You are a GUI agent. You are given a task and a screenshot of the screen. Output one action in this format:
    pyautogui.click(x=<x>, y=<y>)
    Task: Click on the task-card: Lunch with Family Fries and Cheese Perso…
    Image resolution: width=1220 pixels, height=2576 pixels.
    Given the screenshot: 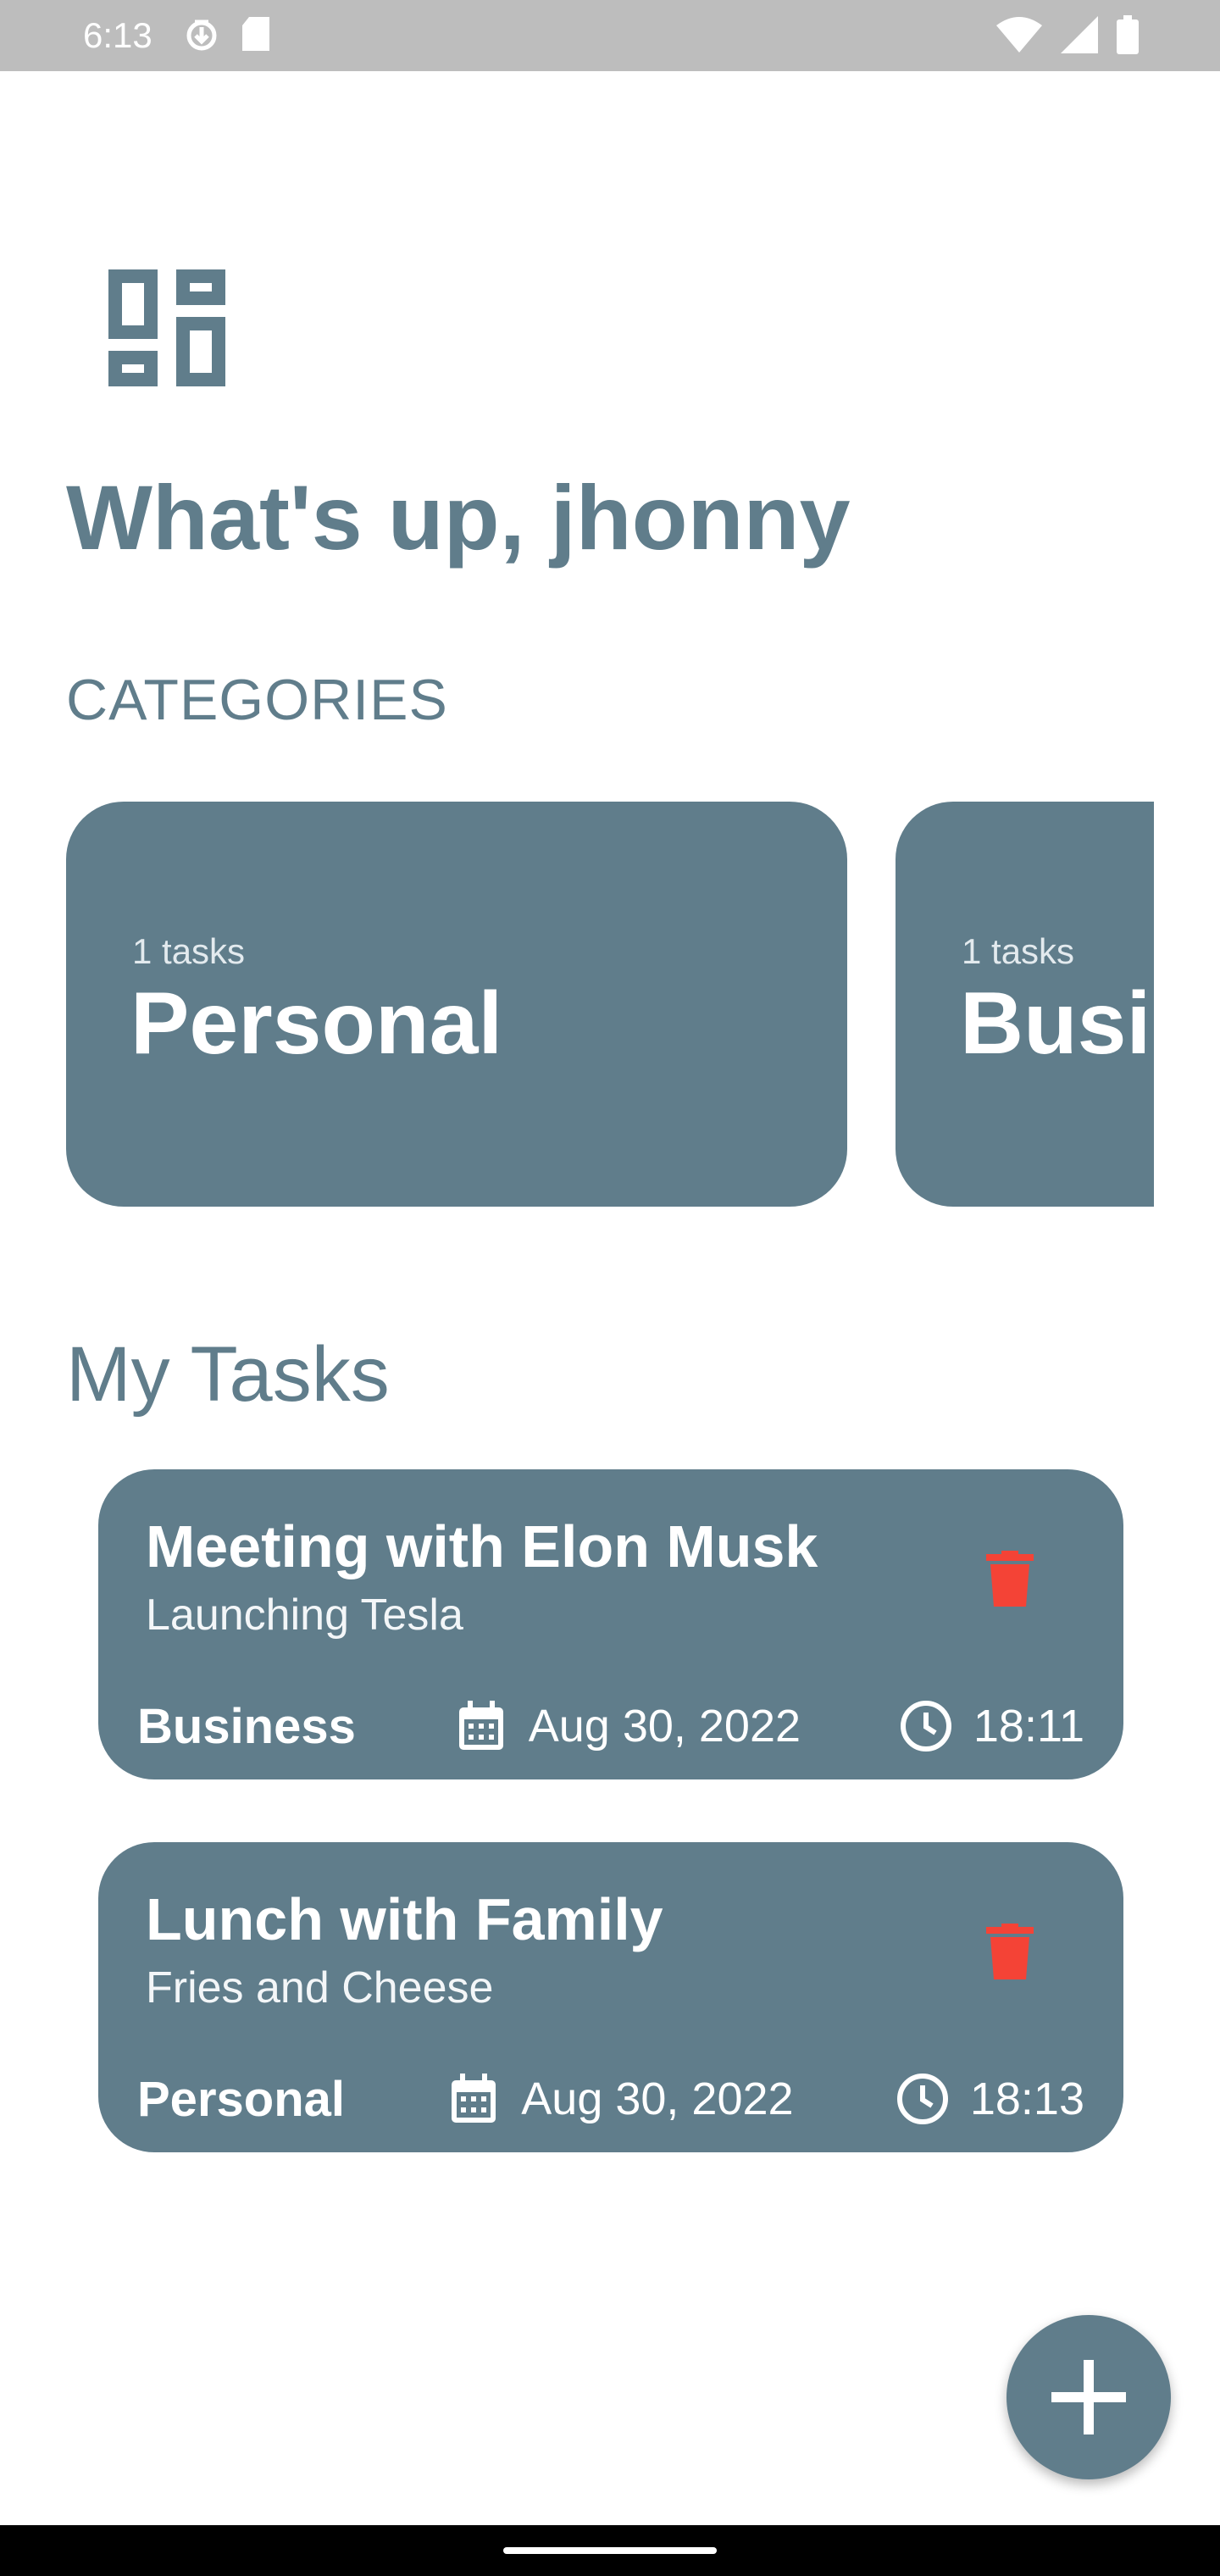 What is the action you would take?
    pyautogui.click(x=610, y=1997)
    